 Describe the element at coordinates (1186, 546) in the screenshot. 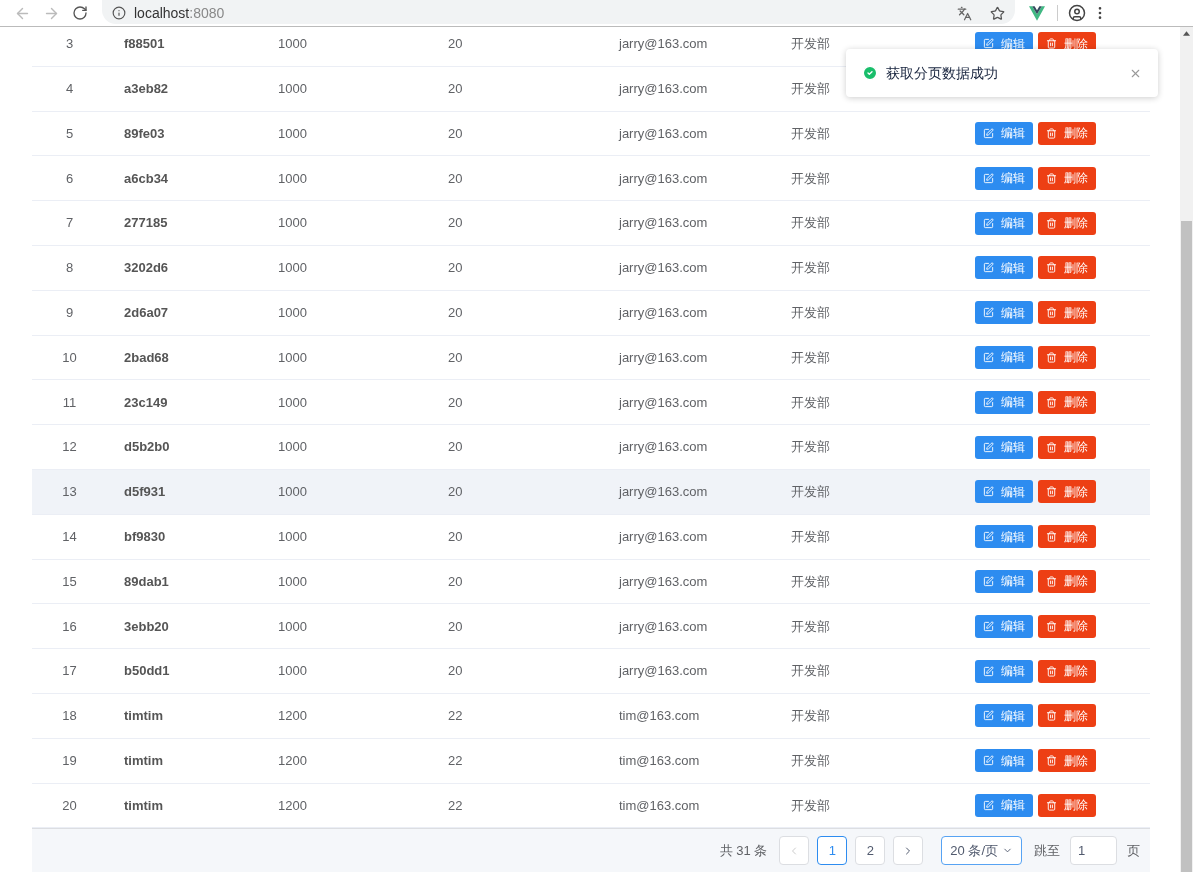

I see `scrollbar-thumb` at that location.